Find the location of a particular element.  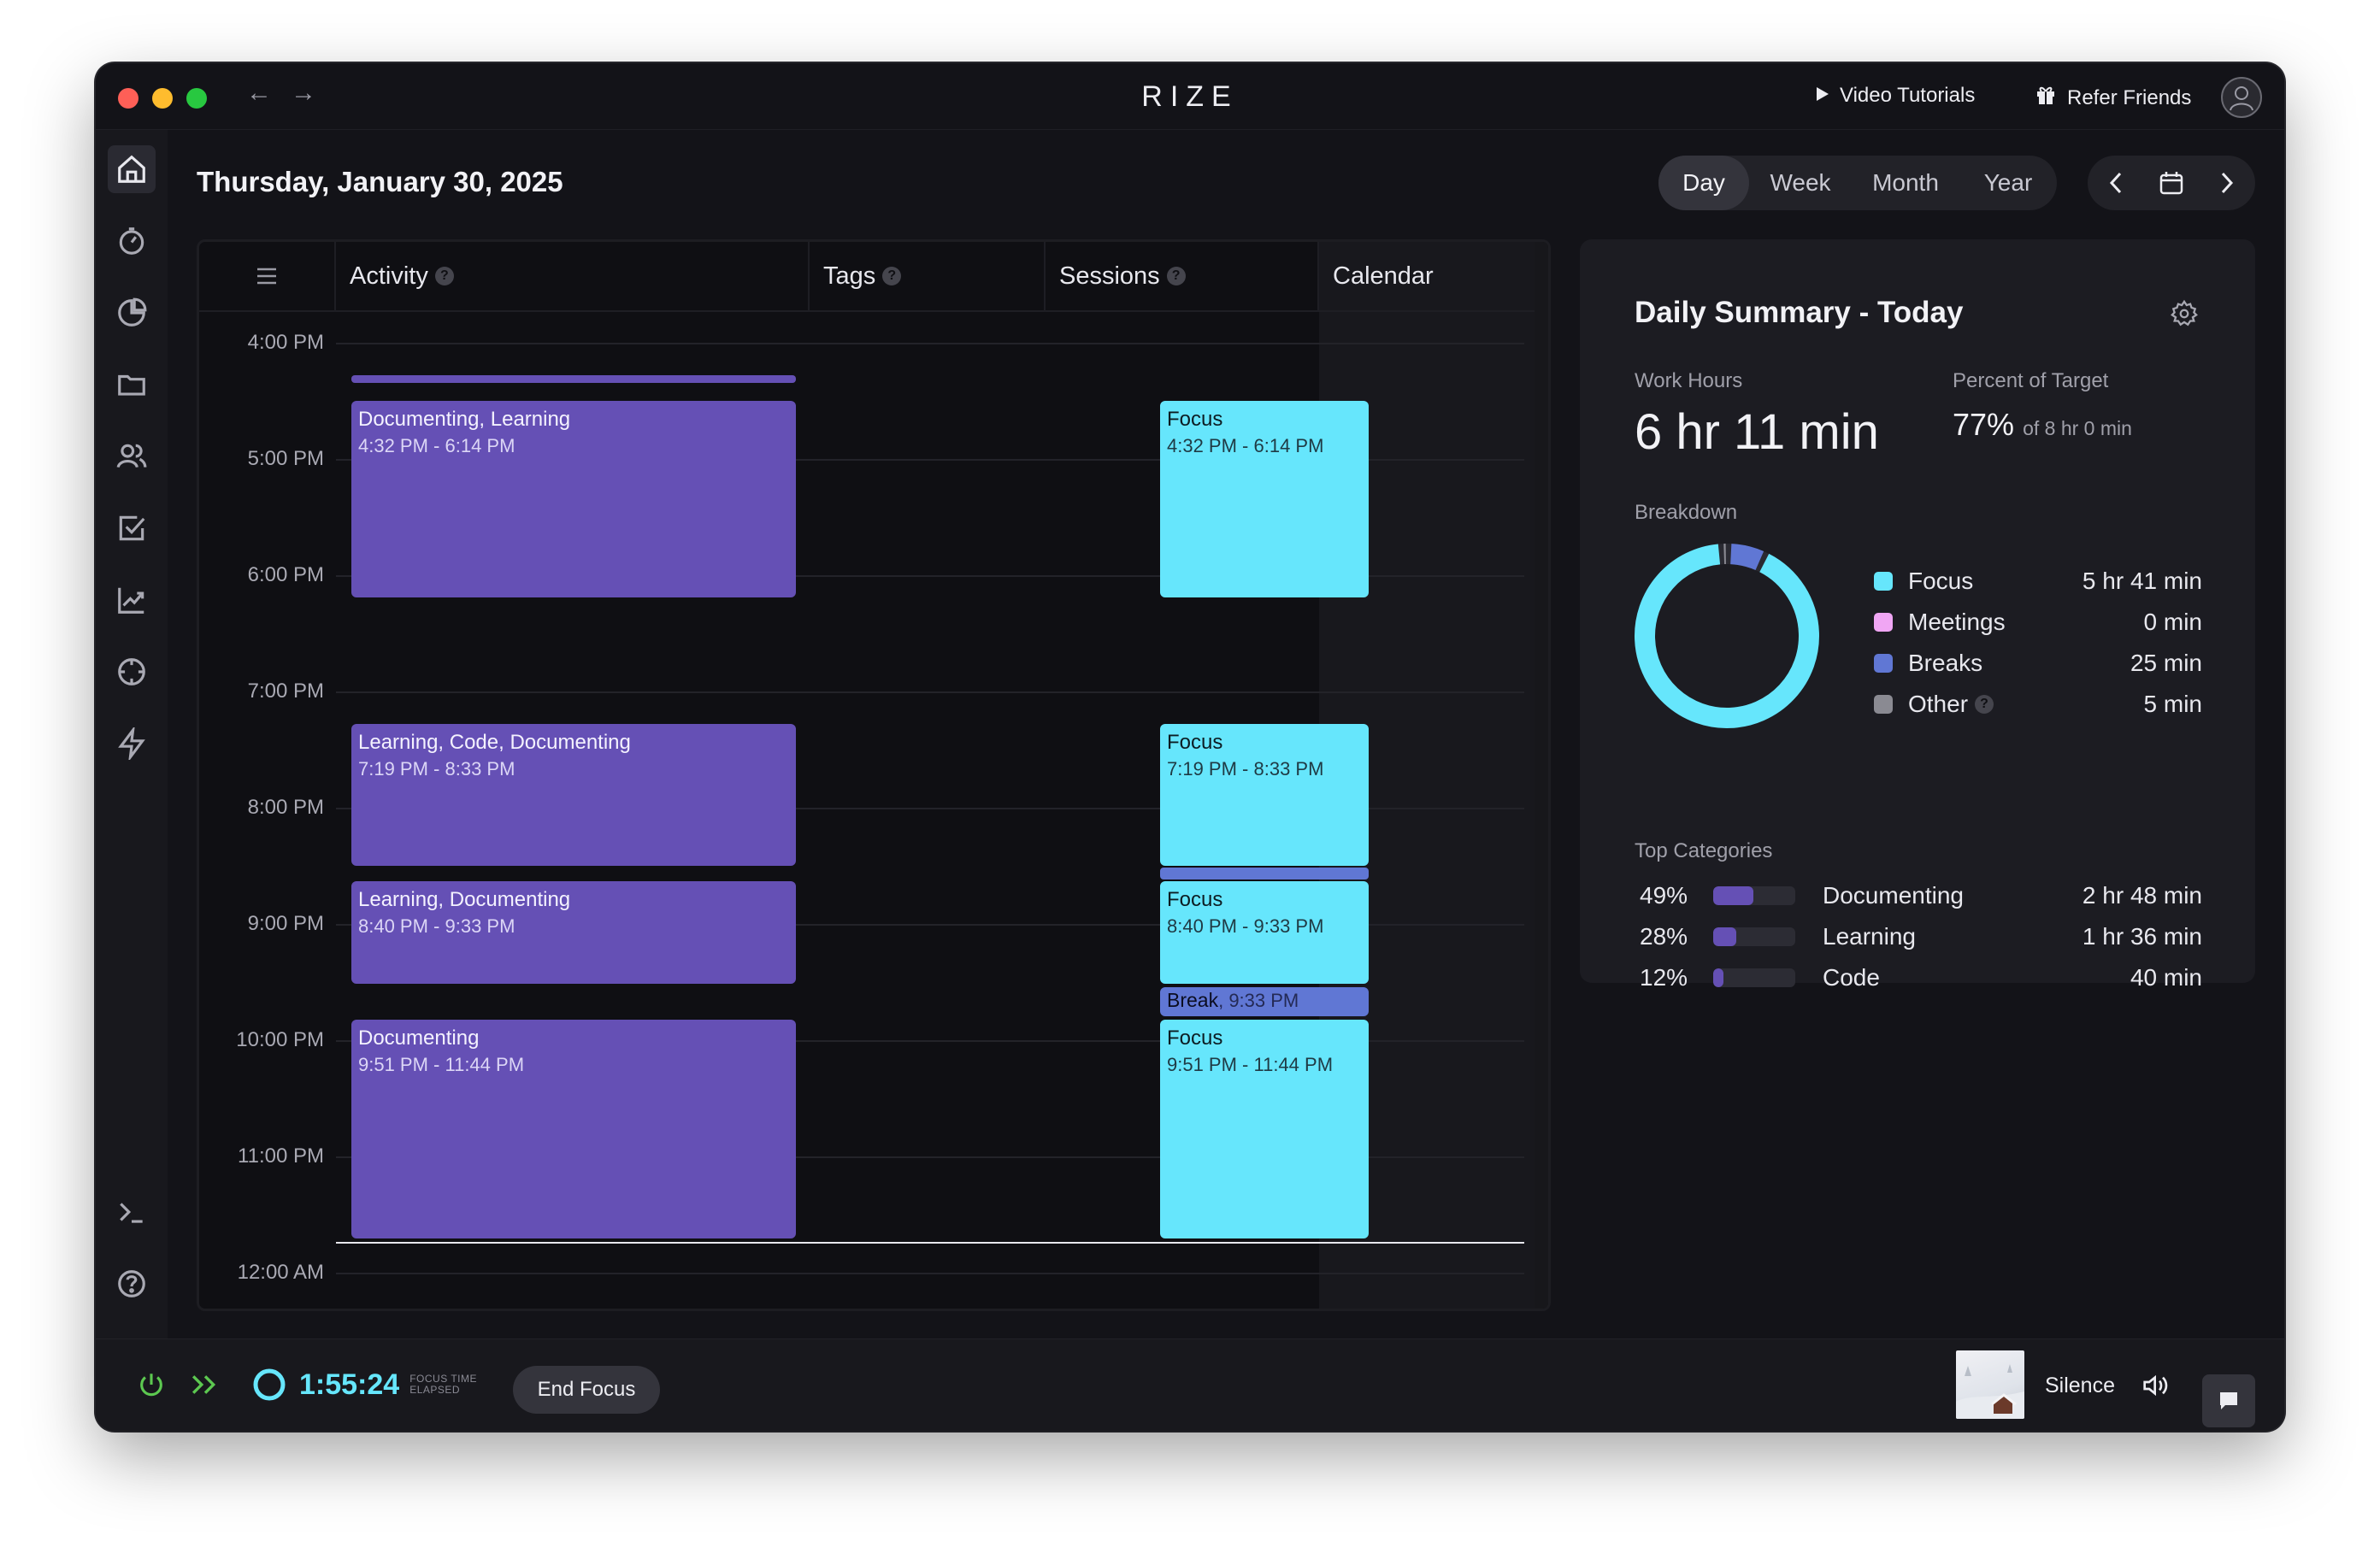

hour-label: 5:00 PM is located at coordinates (285, 459).